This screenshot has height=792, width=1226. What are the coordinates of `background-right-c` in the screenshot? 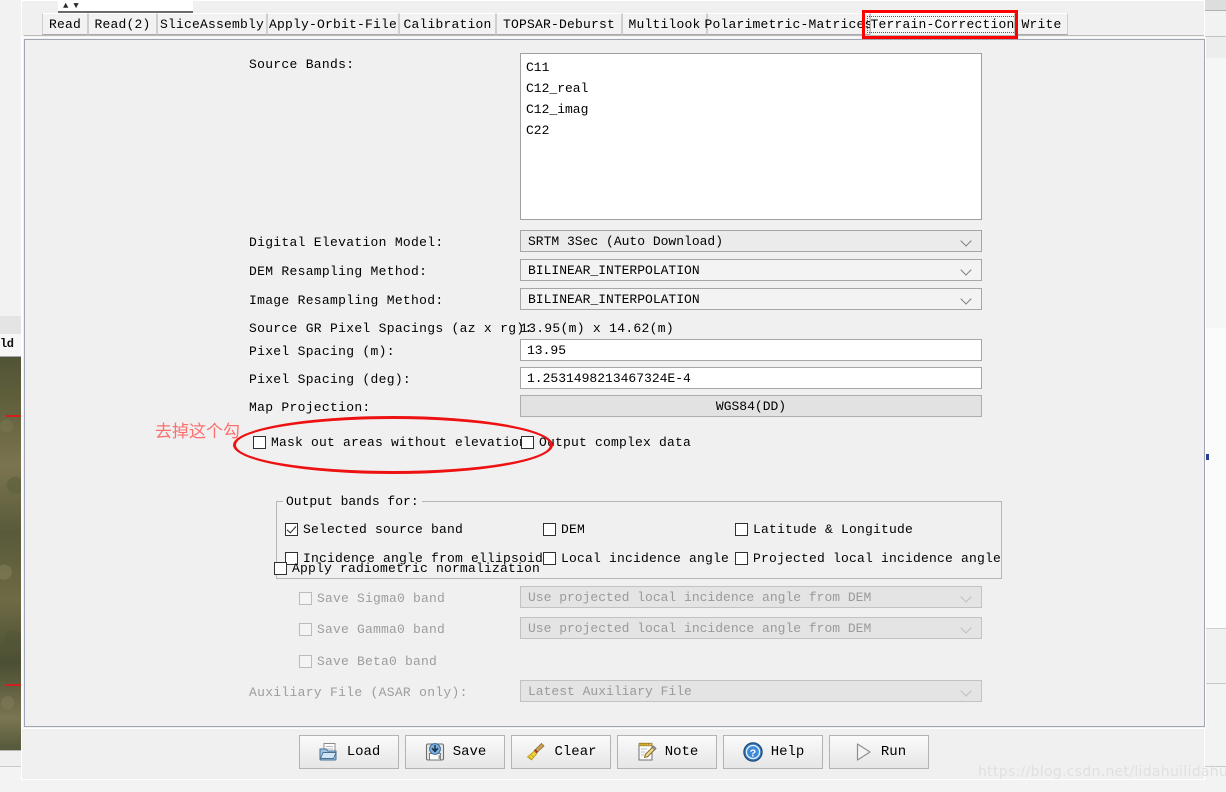 It's located at (1215, 193).